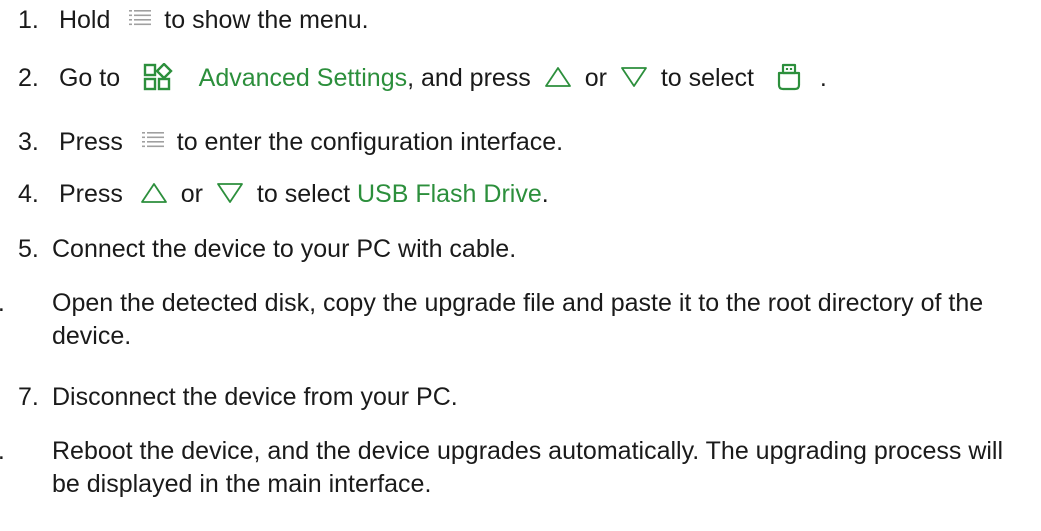  I want to click on usb-flash-drive-label: USB Flash Drive, so click(449, 194).